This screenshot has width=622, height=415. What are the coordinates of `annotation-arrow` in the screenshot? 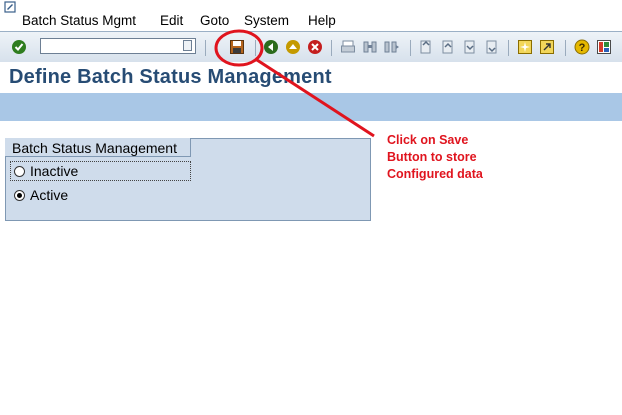 It's located at (315, 98).